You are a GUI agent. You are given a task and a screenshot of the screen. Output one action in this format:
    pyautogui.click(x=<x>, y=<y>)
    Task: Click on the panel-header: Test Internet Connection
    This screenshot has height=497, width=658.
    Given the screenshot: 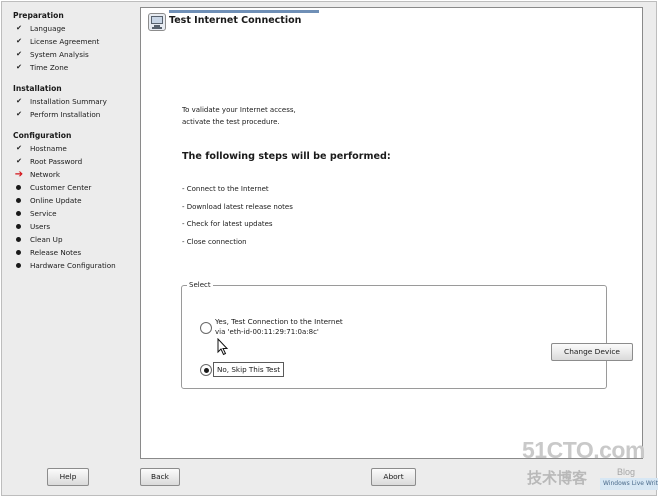 What is the action you would take?
    pyautogui.click(x=235, y=21)
    